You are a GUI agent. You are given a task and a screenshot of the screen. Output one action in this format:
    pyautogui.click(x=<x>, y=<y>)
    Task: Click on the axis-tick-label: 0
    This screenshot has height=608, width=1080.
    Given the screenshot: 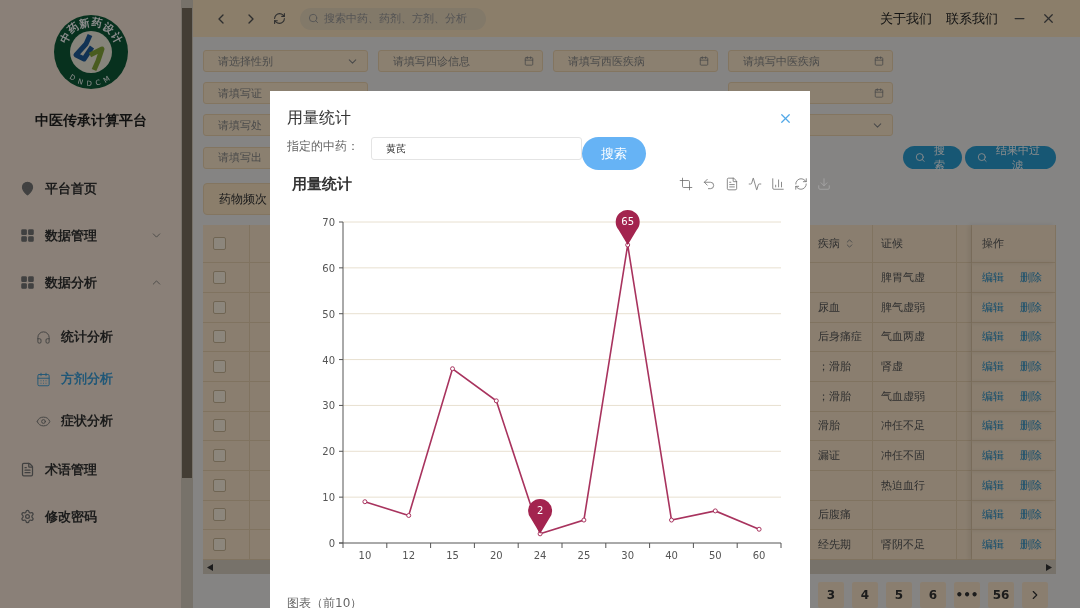 What is the action you would take?
    pyautogui.click(x=331, y=543)
    